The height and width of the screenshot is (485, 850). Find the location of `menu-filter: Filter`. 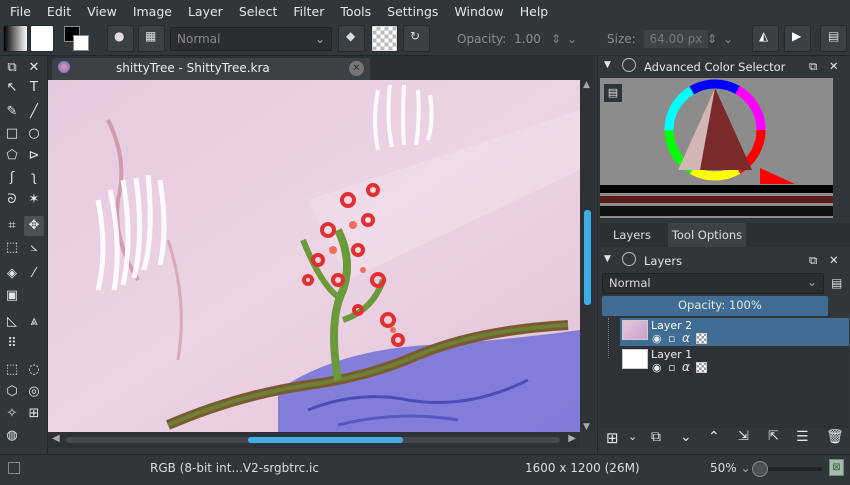

menu-filter: Filter is located at coordinates (308, 11).